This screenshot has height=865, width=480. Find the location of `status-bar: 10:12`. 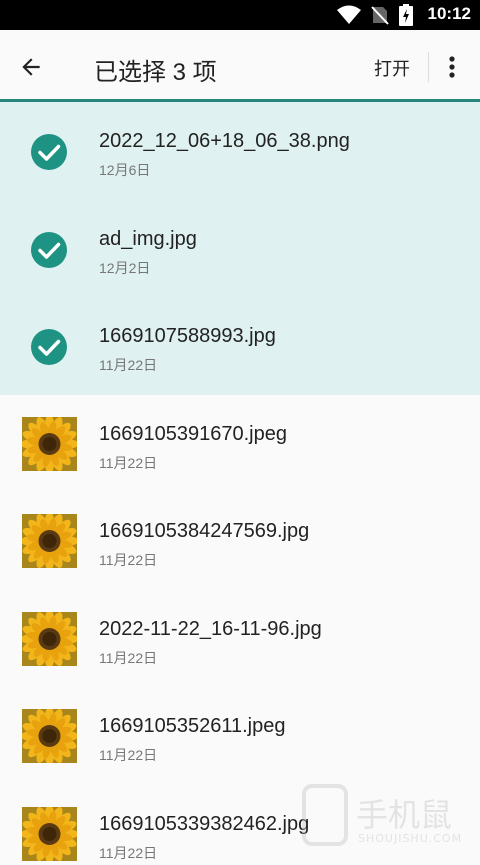

status-bar: 10:12 is located at coordinates (240, 15).